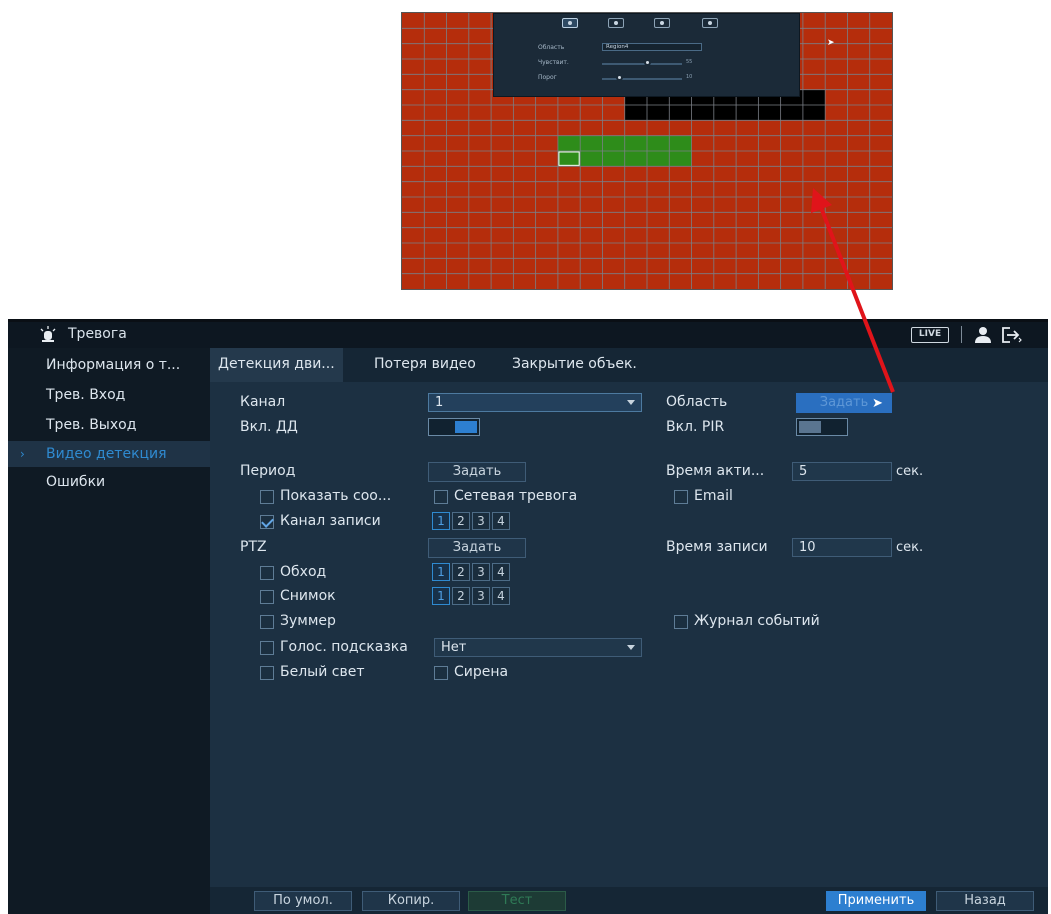 This screenshot has height=914, width=1051. Describe the element at coordinates (330, 521) in the screenshot. I see `record-channel-label: Канал записи` at that location.